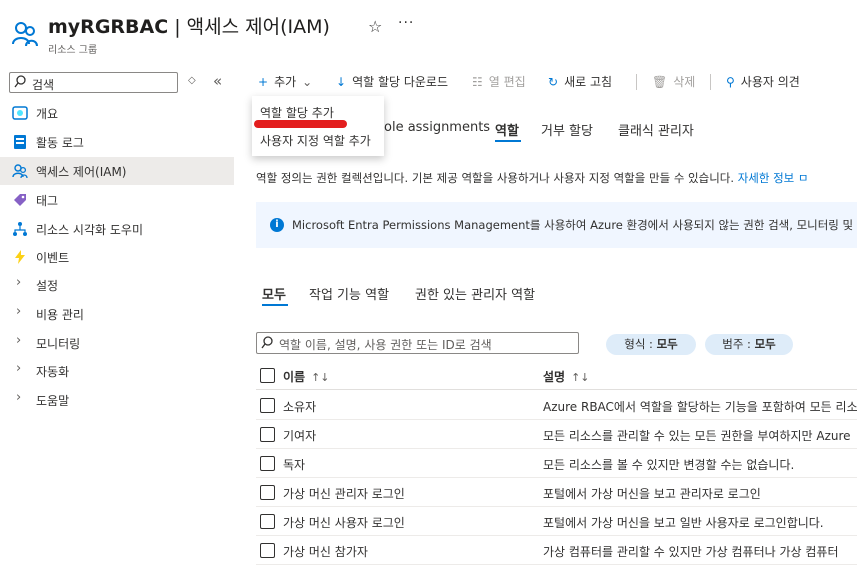 The height and width of the screenshot is (572, 857). I want to click on role-name: 가상 머신 참가자, so click(325, 551).